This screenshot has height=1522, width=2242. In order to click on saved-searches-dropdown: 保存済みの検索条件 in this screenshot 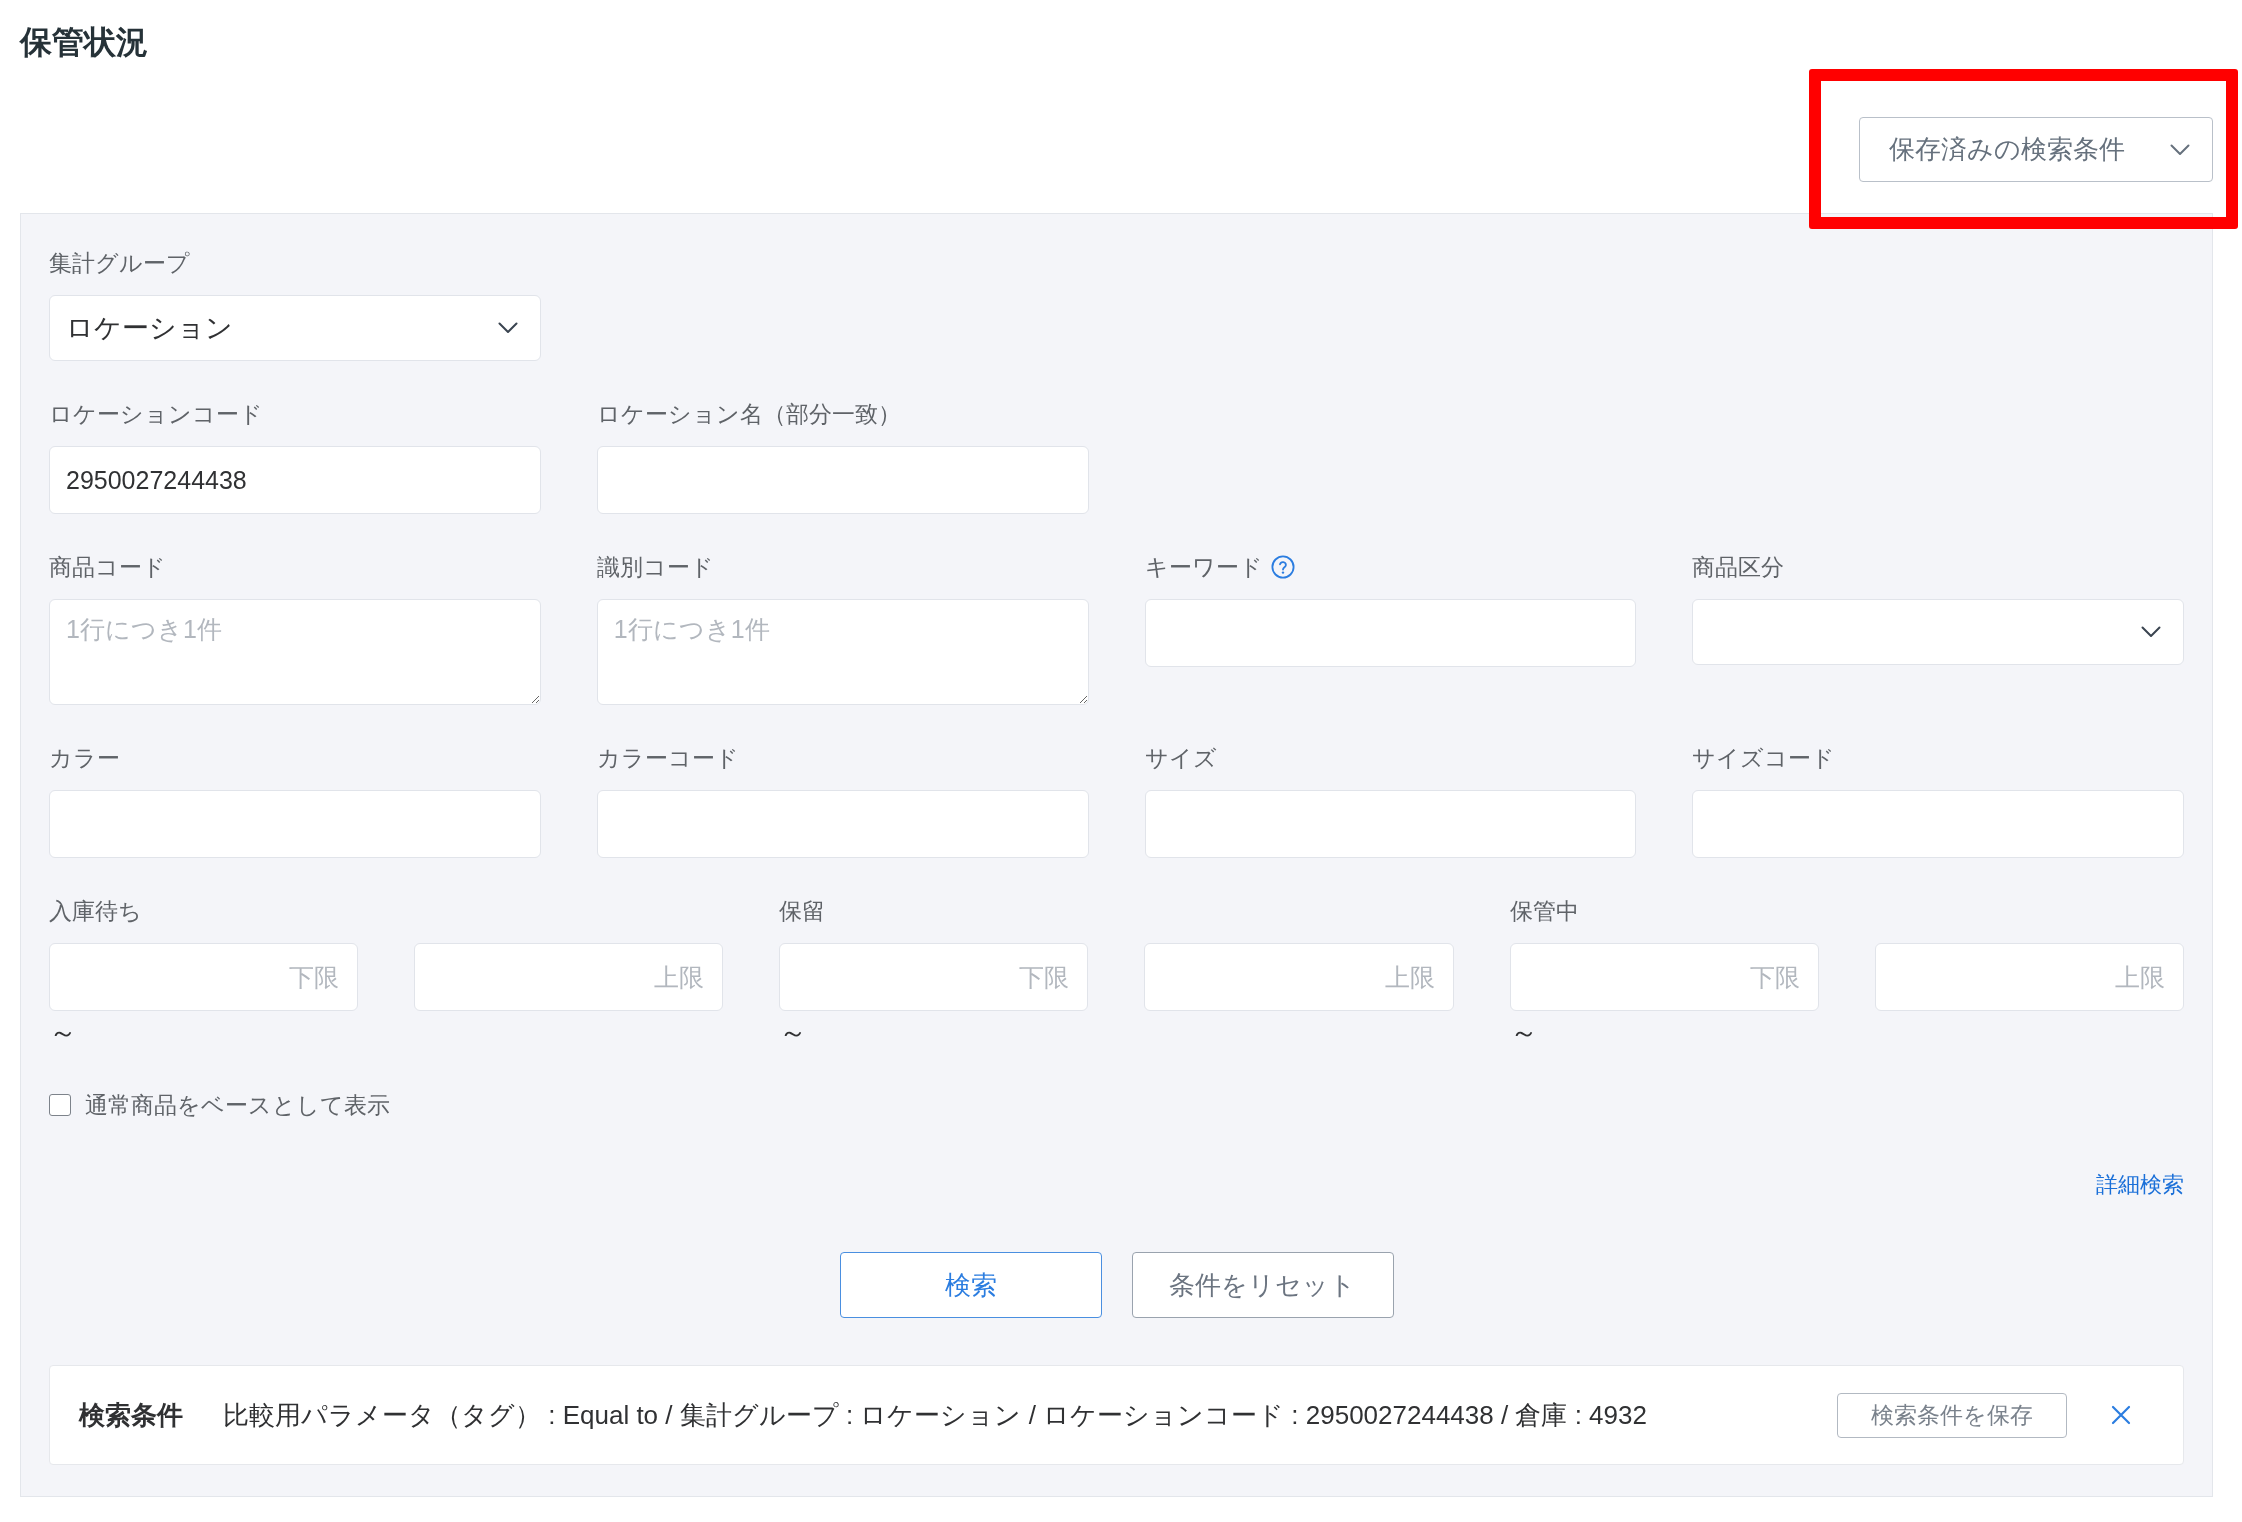, I will do `click(2036, 149)`.